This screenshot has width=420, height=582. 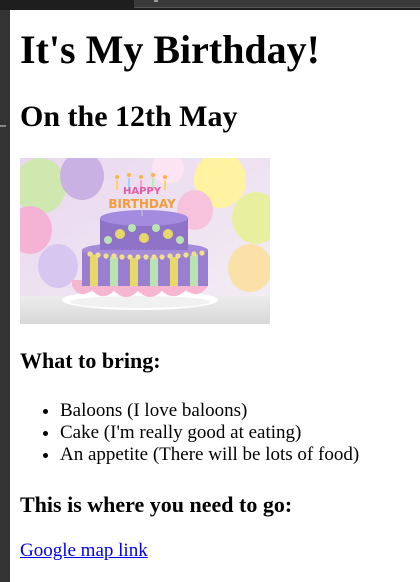 I want to click on cake-topper-text-line1: HAPPY, so click(x=142, y=191).